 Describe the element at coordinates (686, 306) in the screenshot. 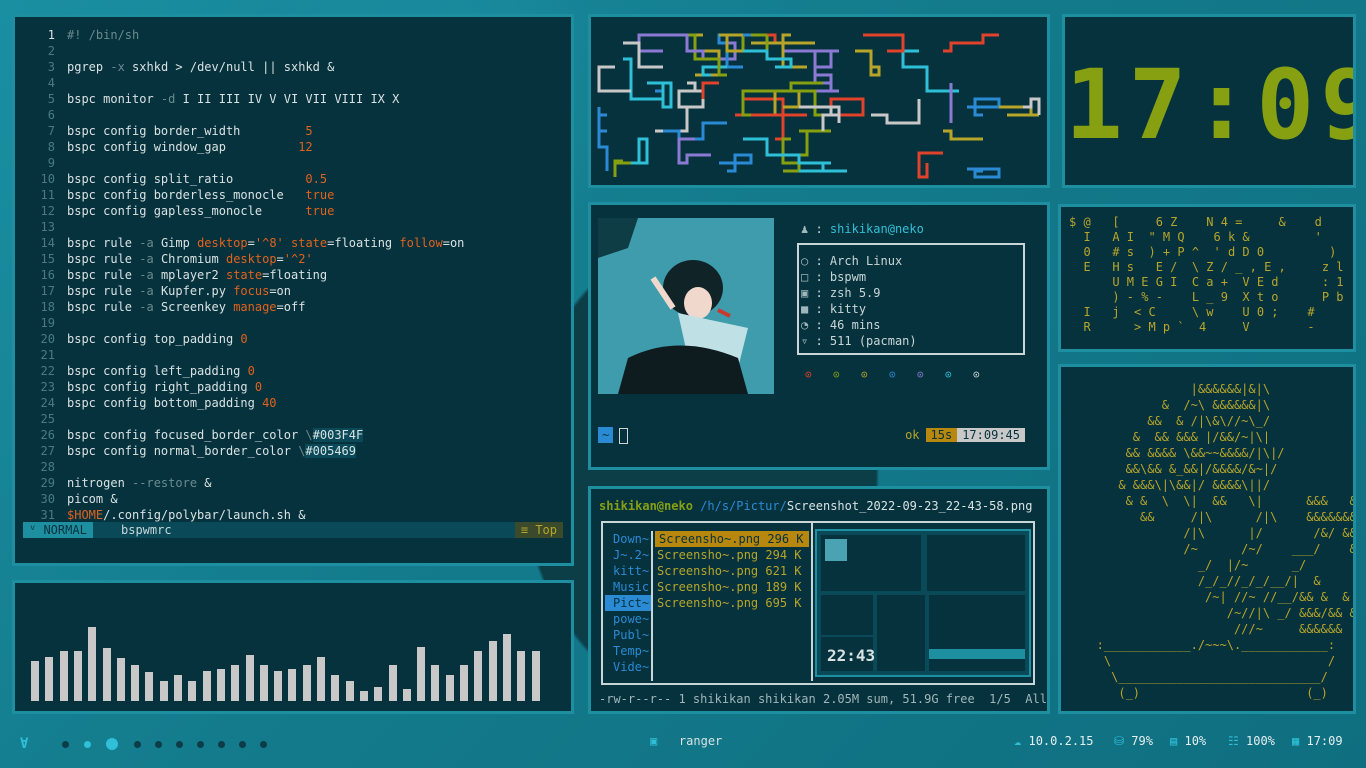

I see `avatar` at that location.